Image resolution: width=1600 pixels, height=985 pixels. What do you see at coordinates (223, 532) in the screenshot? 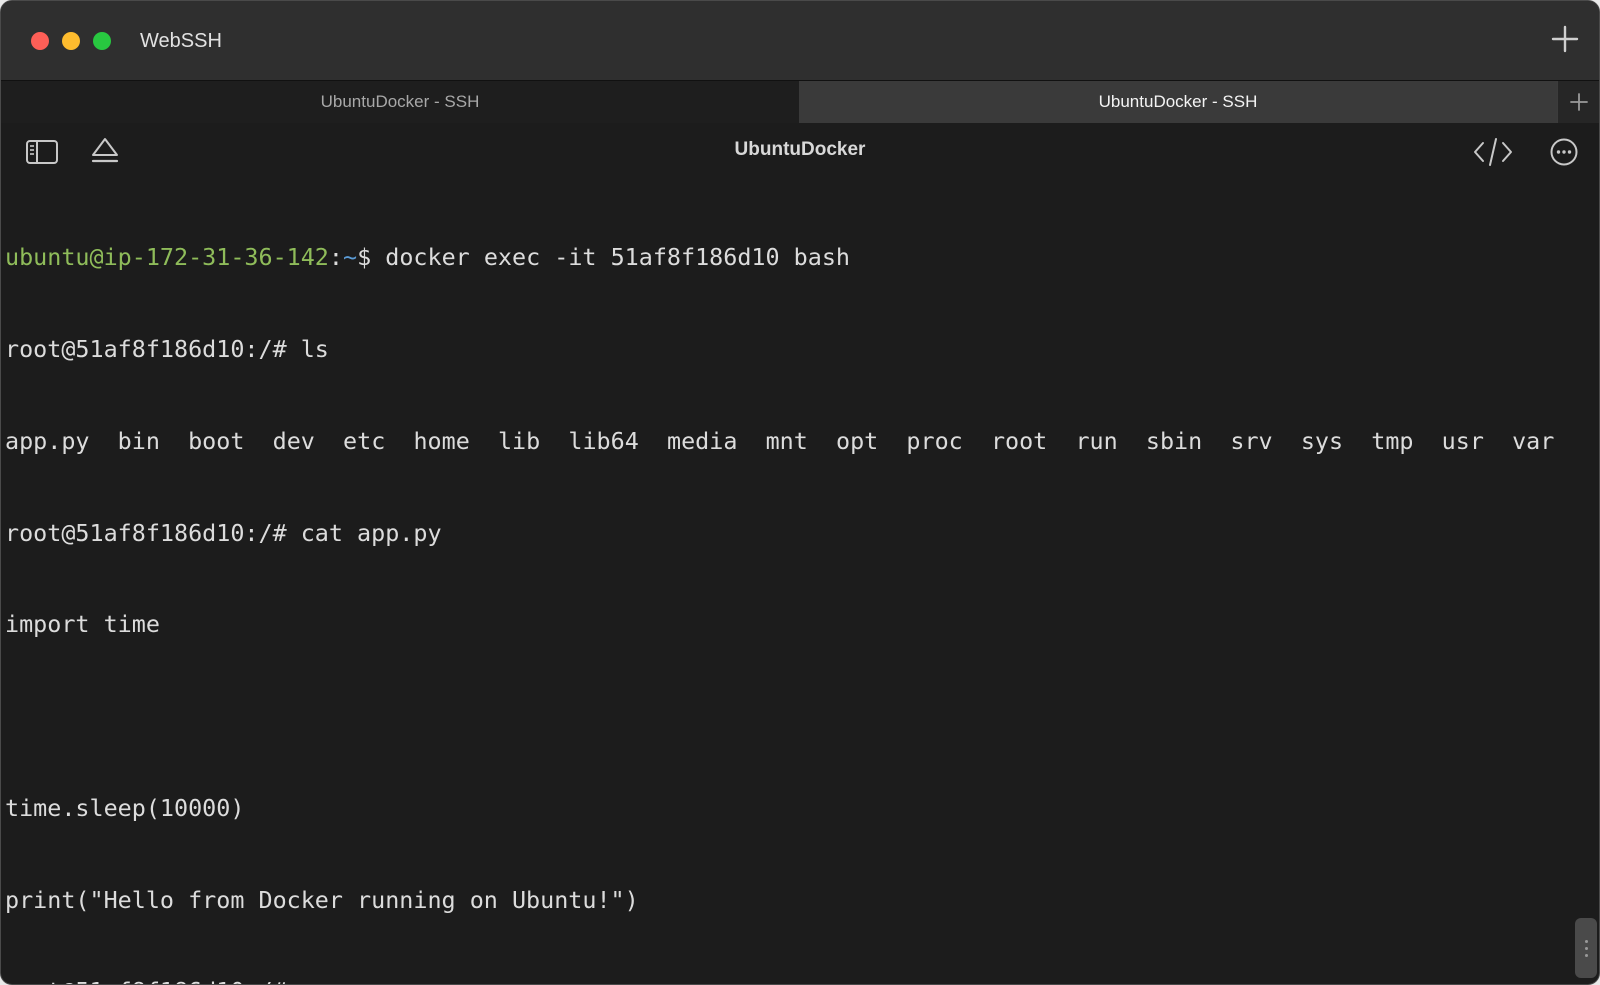
I see `terminal-line: root@51af8f186d10:/# cat app.py` at bounding box center [223, 532].